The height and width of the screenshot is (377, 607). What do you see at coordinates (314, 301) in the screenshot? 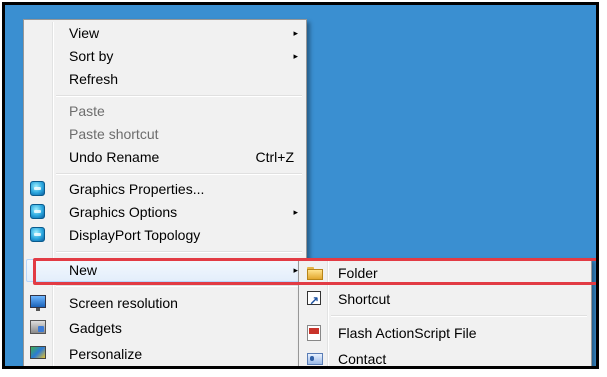
I see `shortcut-icon` at bounding box center [314, 301].